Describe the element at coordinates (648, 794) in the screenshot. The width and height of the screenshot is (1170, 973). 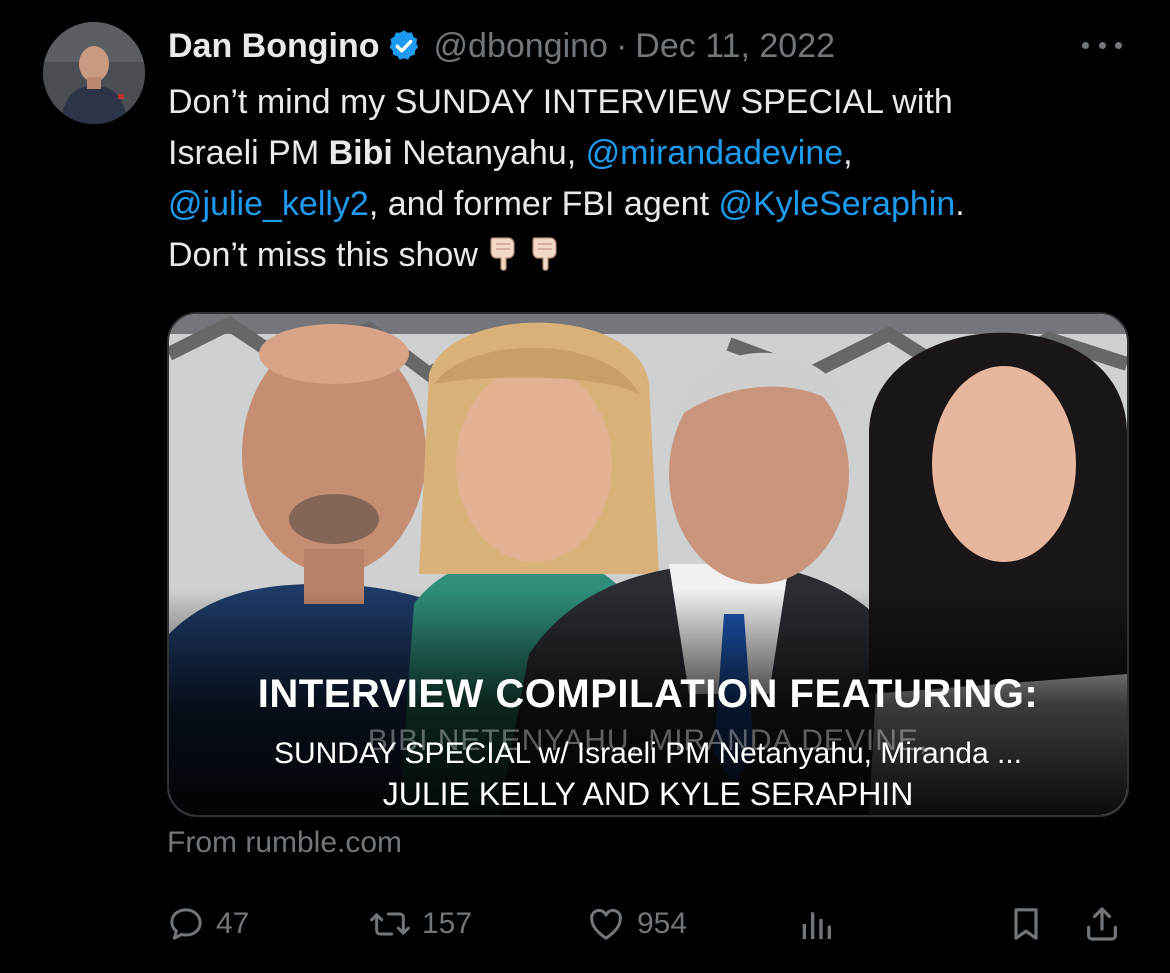
I see `card-subline: JULIE KELLY AND KYLE SERAPHIN` at that location.